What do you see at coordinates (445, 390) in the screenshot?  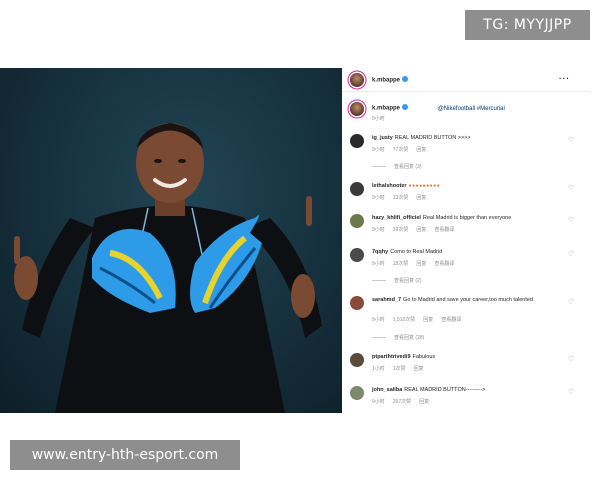 I see `comment-body: REAL MADRID BUTTON--------->` at bounding box center [445, 390].